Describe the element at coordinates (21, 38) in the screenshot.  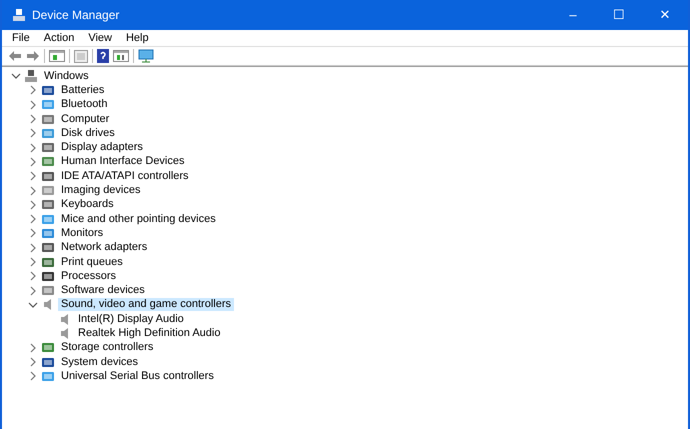
I see `menu-item: File` at that location.